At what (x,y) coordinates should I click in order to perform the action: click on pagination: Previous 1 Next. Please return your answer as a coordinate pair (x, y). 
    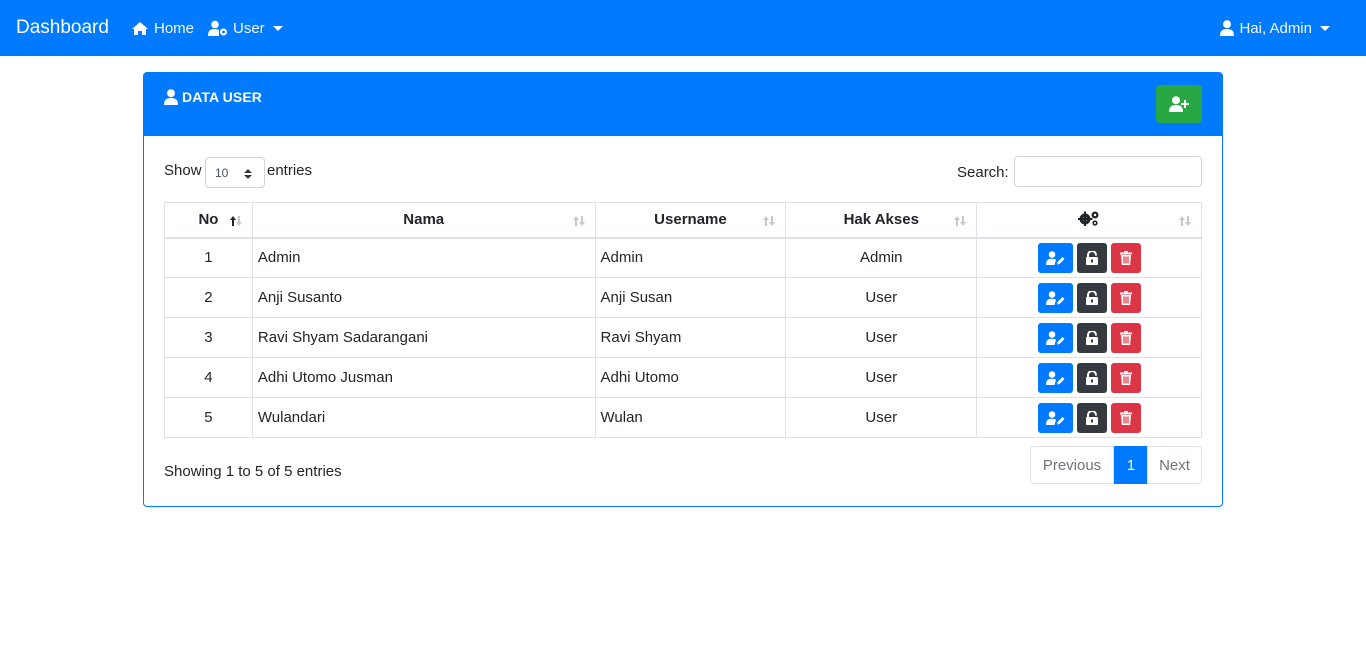
    Looking at the image, I should click on (1116, 465).